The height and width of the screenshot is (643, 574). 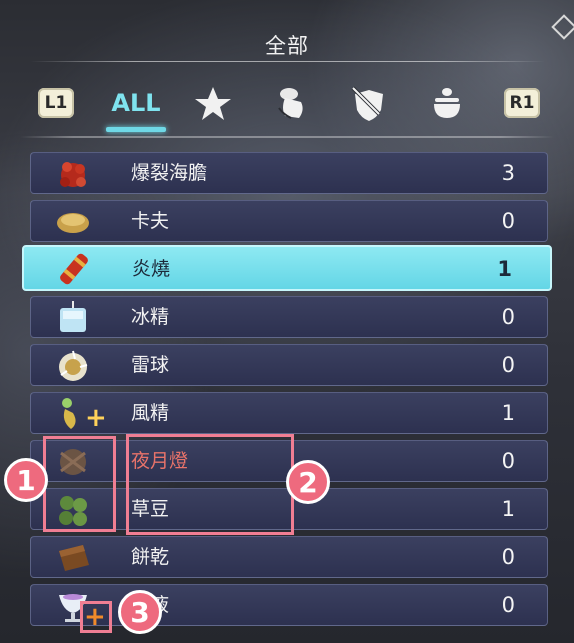 I want to click on item-row: 風精 1, so click(x=289, y=413).